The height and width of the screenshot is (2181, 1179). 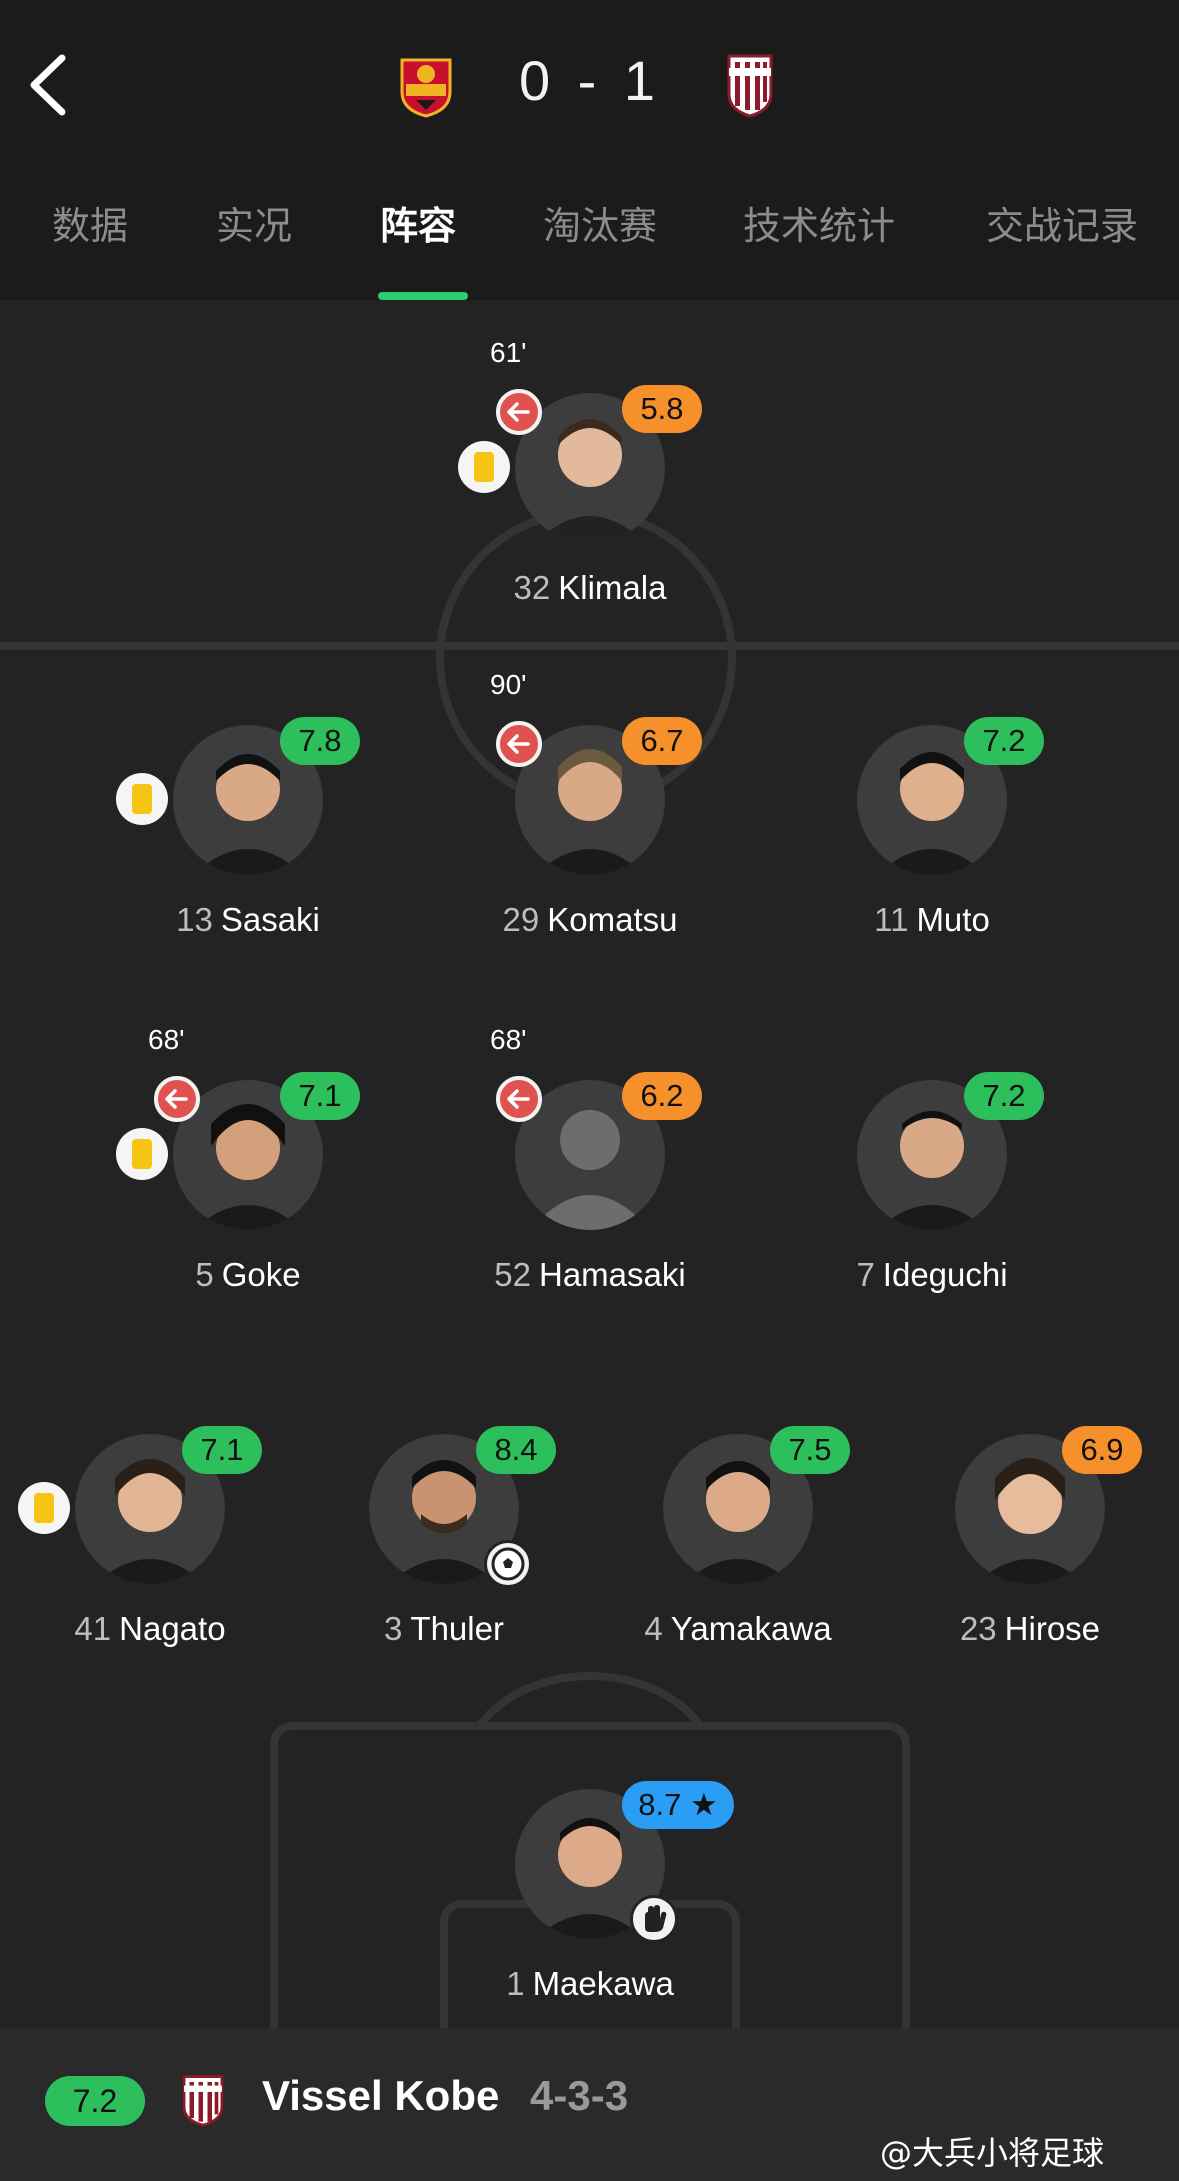 I want to click on player-rating: 6.2, so click(x=662, y=1096).